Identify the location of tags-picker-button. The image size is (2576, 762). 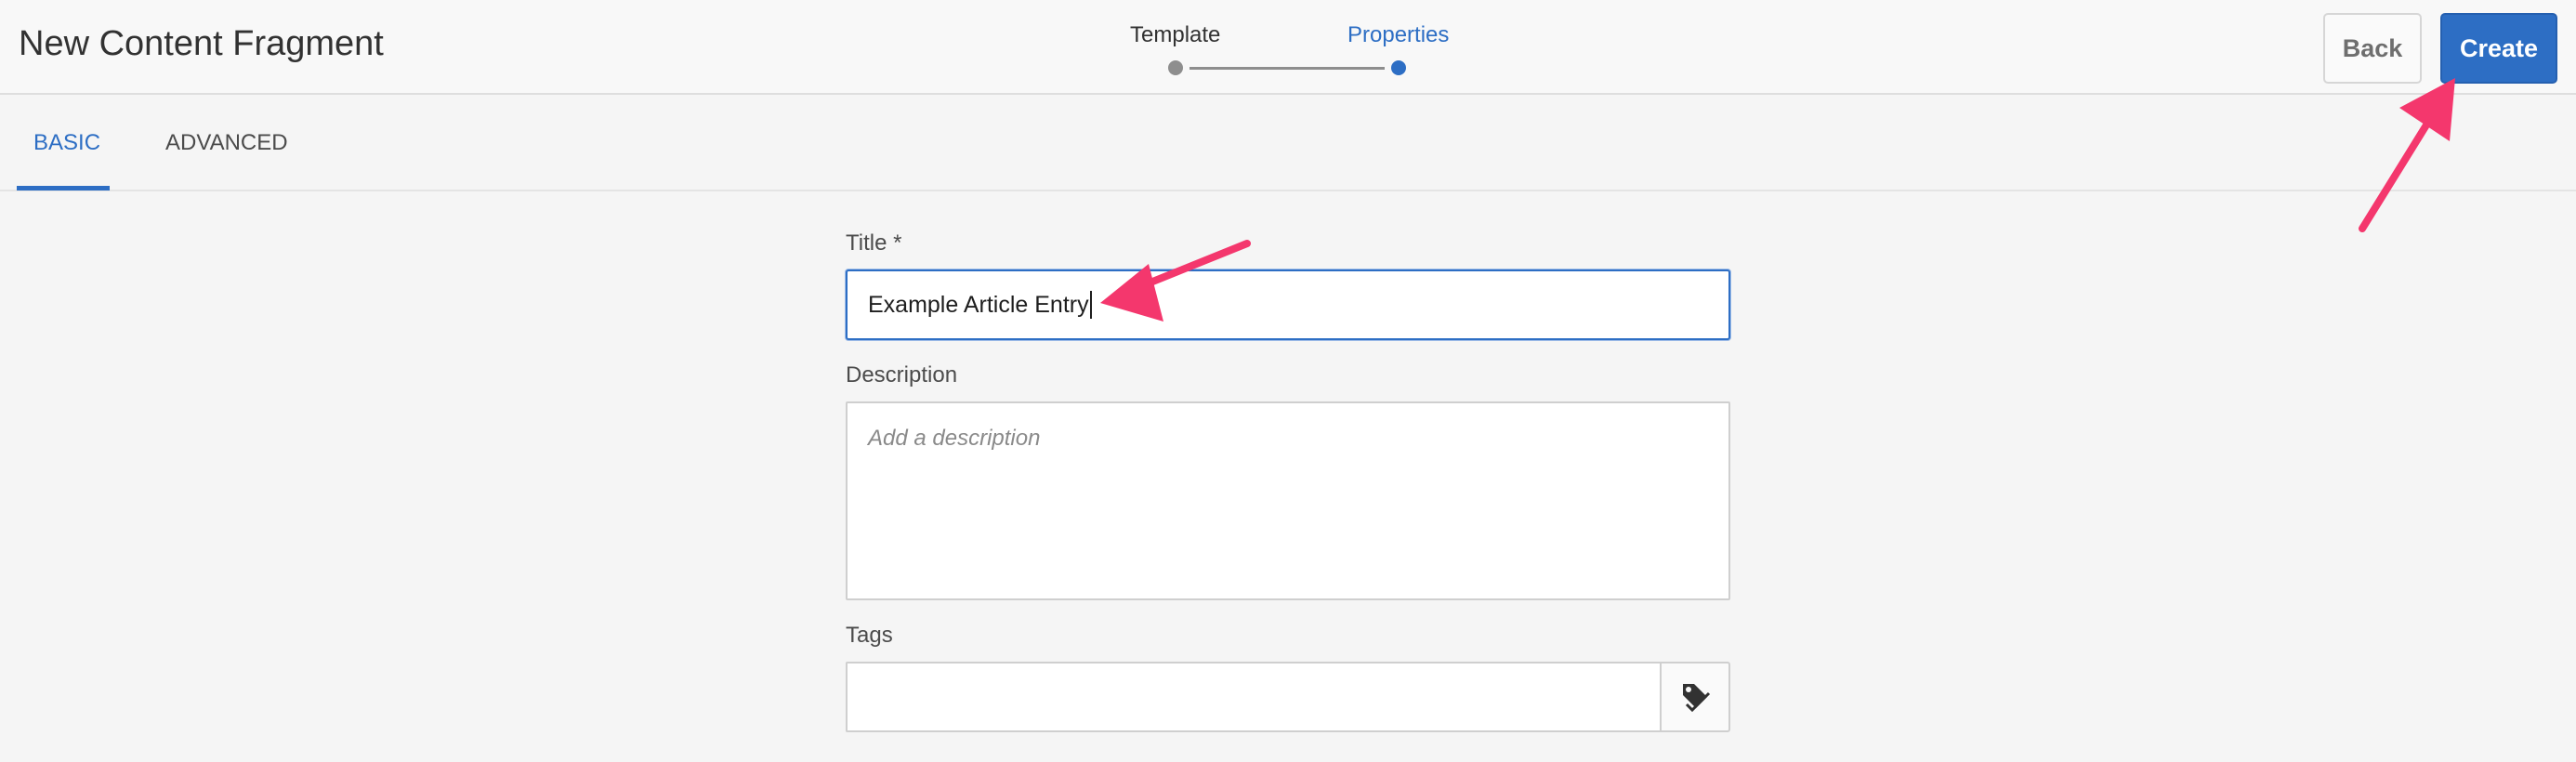
(1695, 697).